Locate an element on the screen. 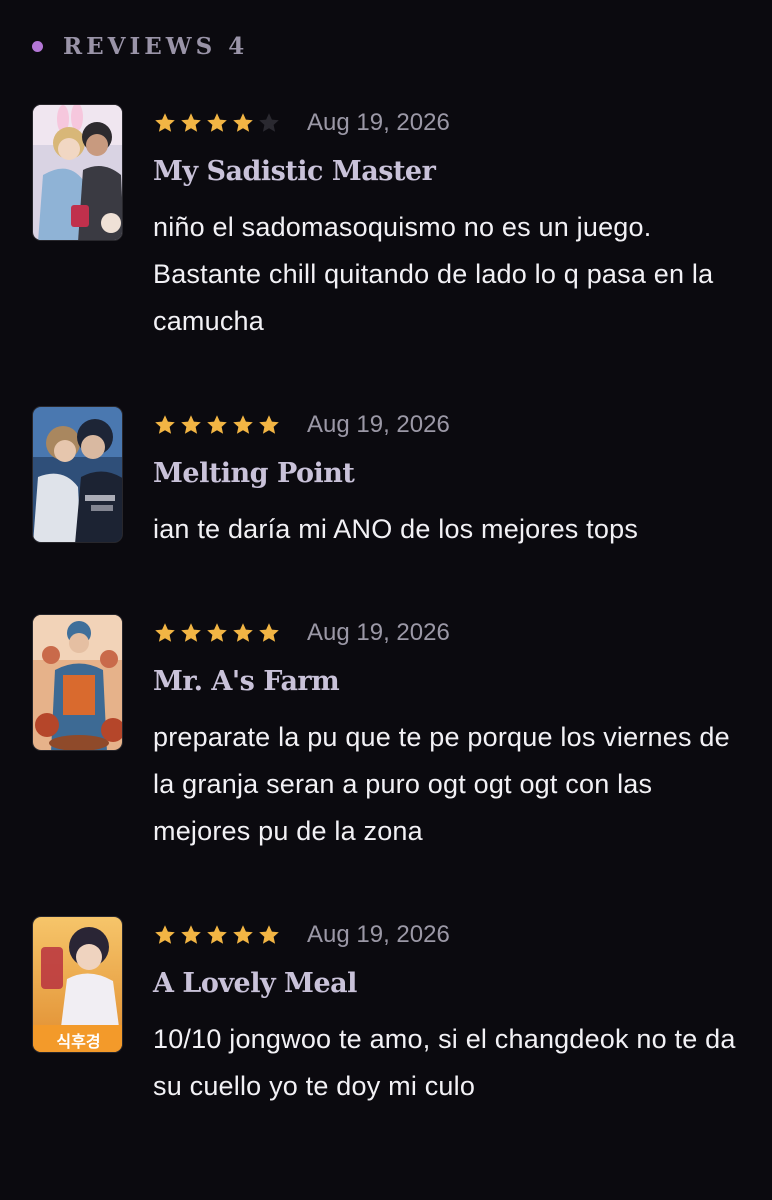 The height and width of the screenshot is (1200, 772). reviews-count: 4 is located at coordinates (236, 46).